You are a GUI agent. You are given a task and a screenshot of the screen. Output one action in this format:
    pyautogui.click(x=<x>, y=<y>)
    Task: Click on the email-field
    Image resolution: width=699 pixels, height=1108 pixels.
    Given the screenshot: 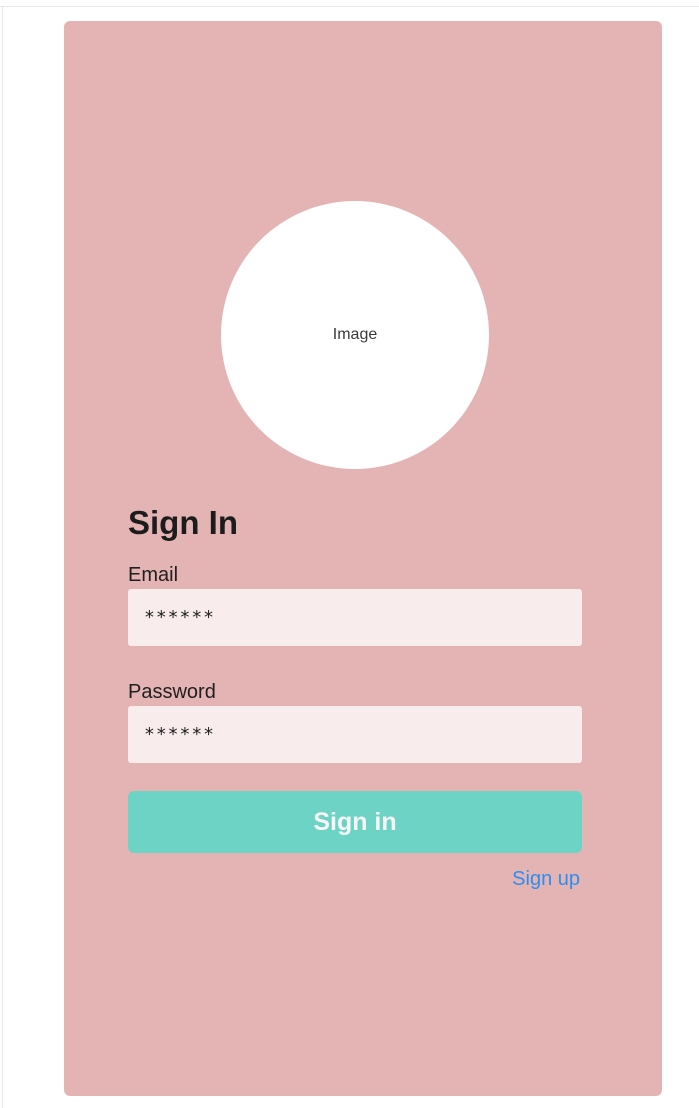 What is the action you would take?
    pyautogui.click(x=355, y=617)
    